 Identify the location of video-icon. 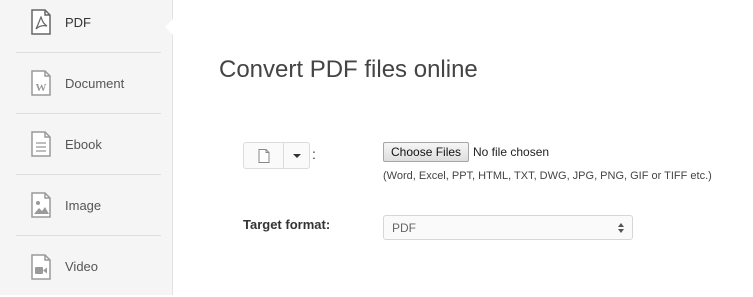
(41, 267).